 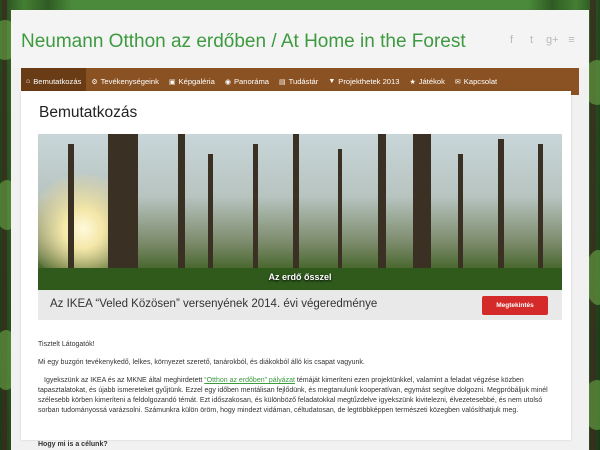 I want to click on nav-item-label: Panoráma, so click(x=251, y=81).